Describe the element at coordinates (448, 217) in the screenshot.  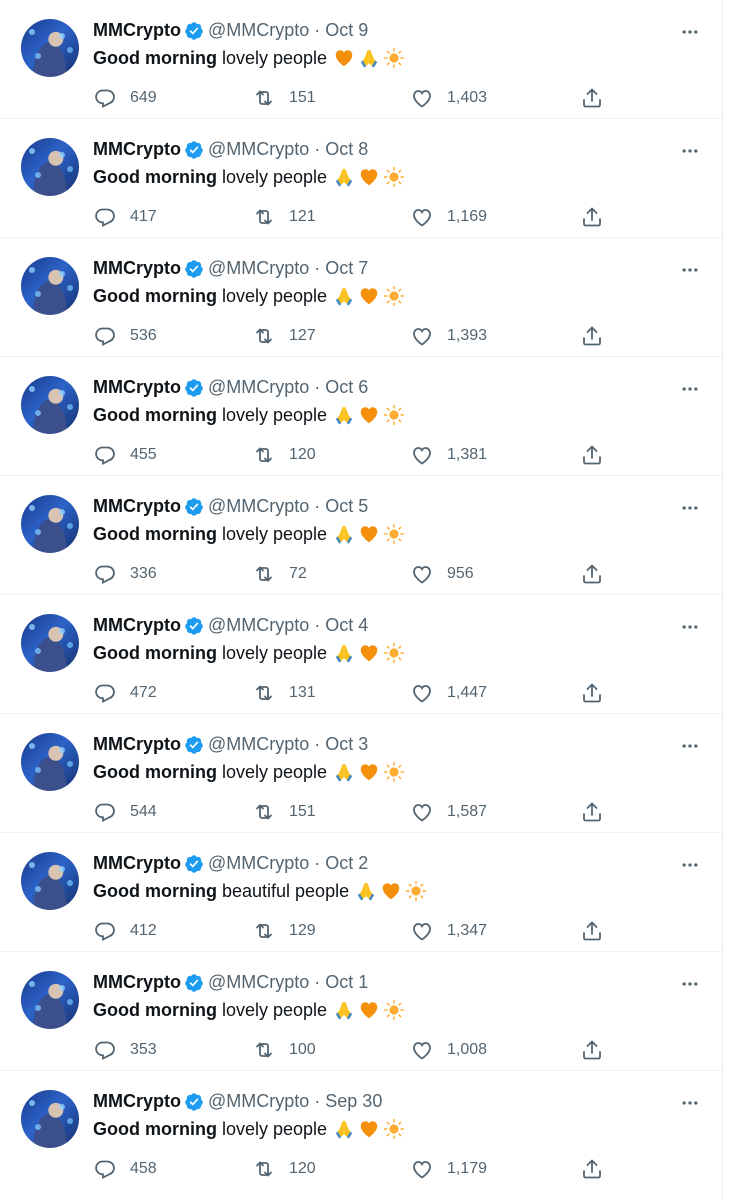
I see `like-button: 1,169` at that location.